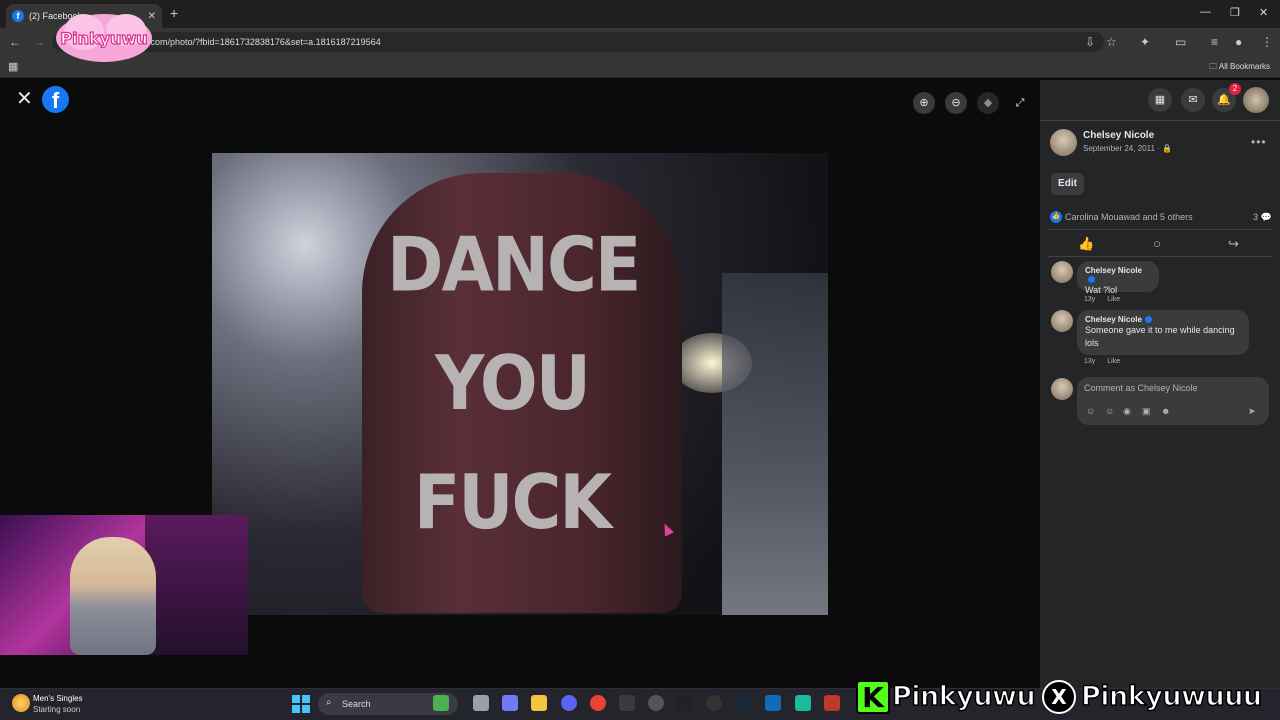 The width and height of the screenshot is (1280, 720). I want to click on browser-tab-strip, so click(640, 14).